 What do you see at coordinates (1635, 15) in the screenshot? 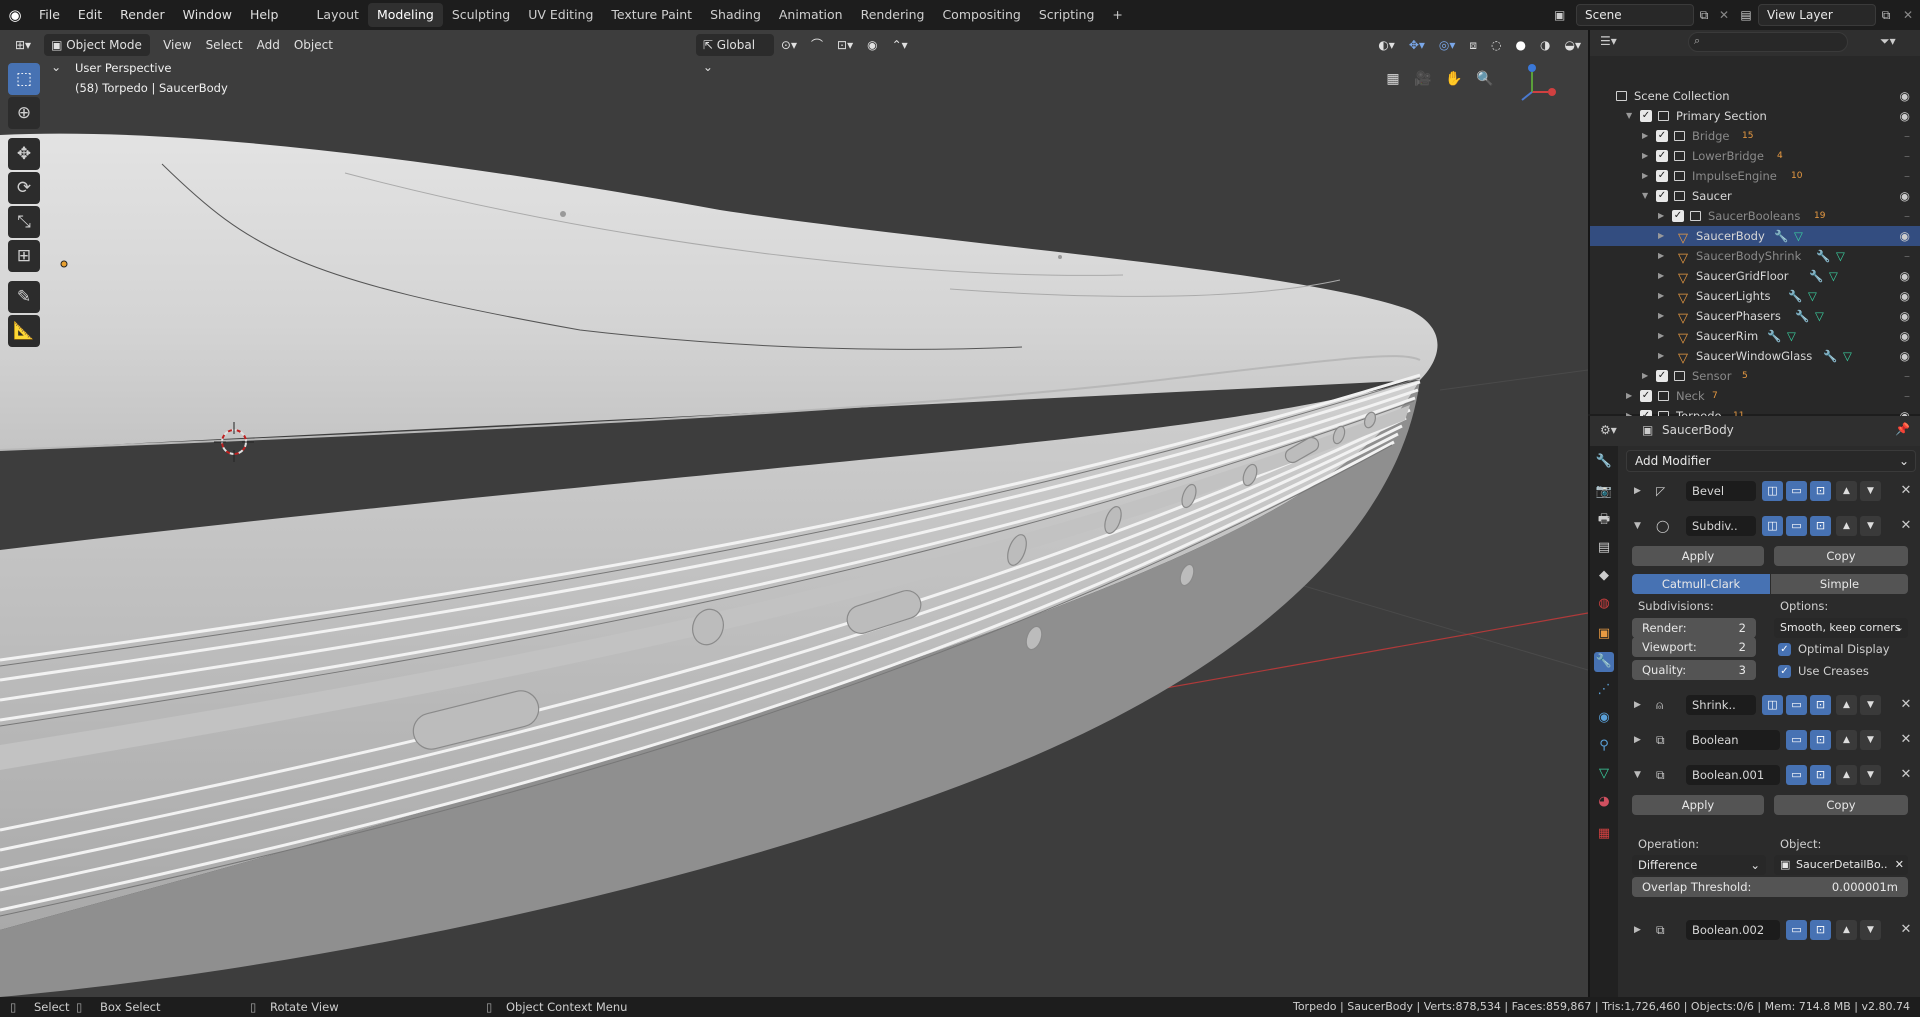
I see `scene-field: Scene` at bounding box center [1635, 15].